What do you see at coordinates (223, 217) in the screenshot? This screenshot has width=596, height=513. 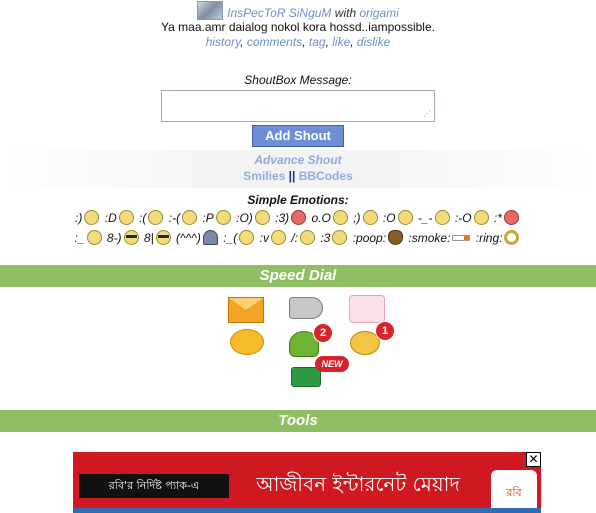 I see `tongue-icon` at bounding box center [223, 217].